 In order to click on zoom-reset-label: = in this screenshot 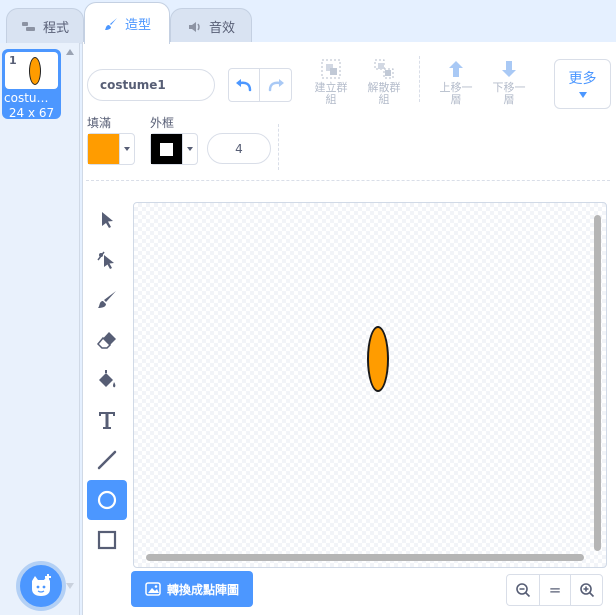, I will do `click(555, 590)`.